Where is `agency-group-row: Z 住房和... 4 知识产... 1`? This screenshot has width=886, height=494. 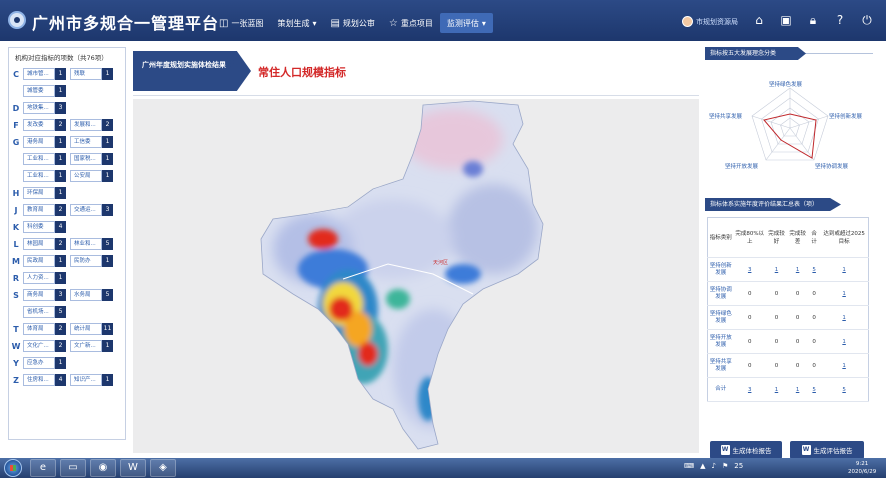 agency-group-row: Z 住房和... 4 知识产... 1 is located at coordinates (67, 380).